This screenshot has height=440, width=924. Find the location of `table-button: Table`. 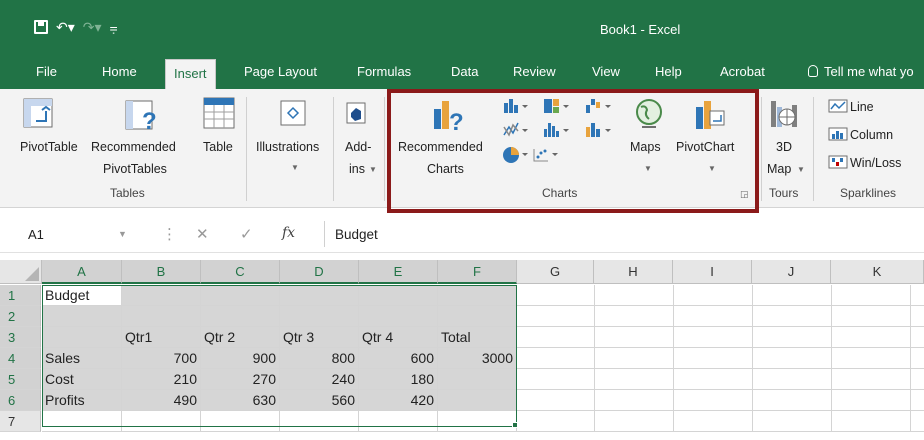

table-button: Table is located at coordinates (218, 147).